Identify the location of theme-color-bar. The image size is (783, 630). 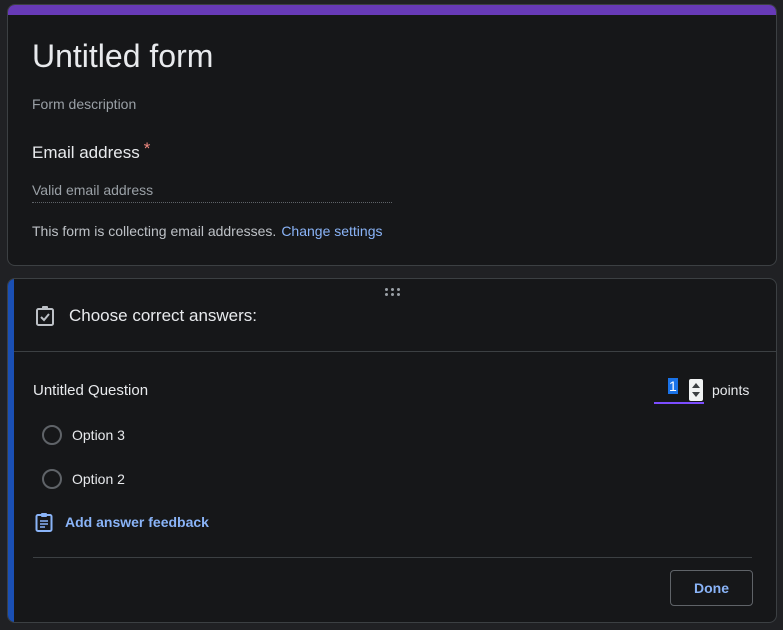
(392, 10).